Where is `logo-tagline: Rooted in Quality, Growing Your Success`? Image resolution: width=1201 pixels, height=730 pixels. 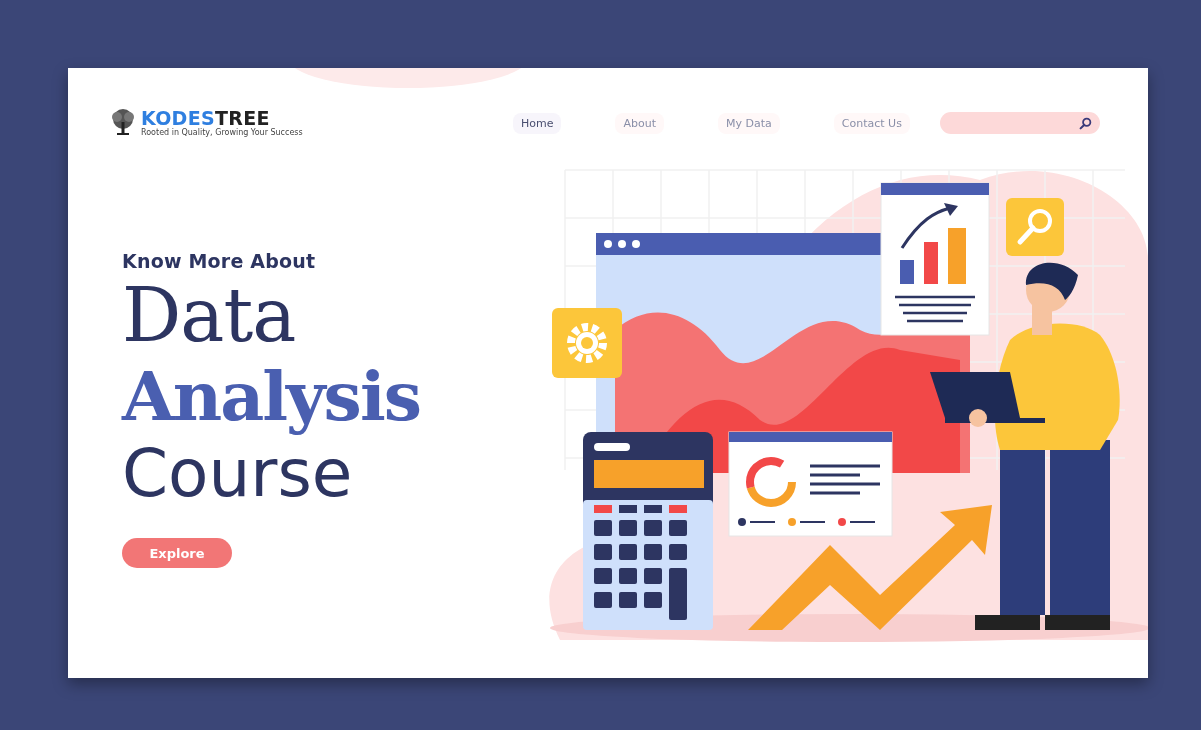 logo-tagline: Rooted in Quality, Growing Your Success is located at coordinates (222, 132).